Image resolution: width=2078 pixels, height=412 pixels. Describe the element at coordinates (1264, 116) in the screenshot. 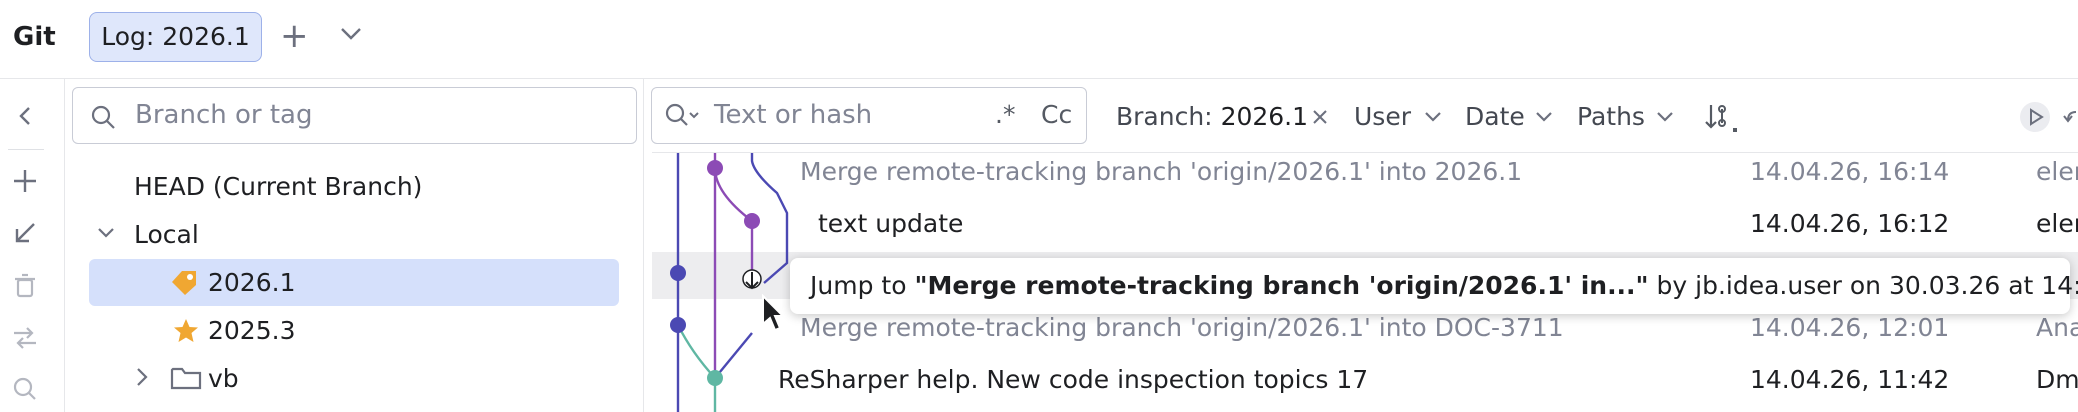

I see `branch-filter-value: 2026.1` at that location.